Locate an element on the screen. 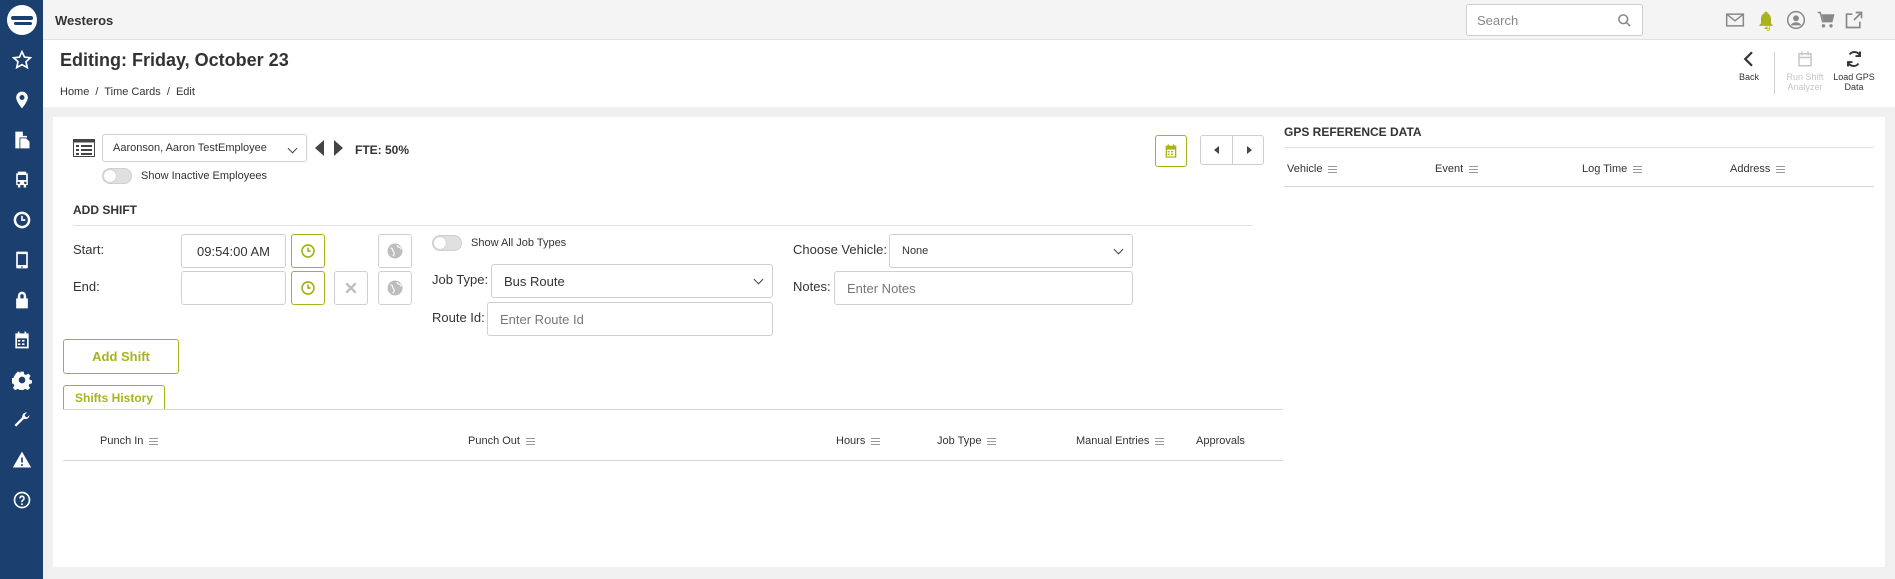  column-job-type: Job Type is located at coordinates (967, 441).